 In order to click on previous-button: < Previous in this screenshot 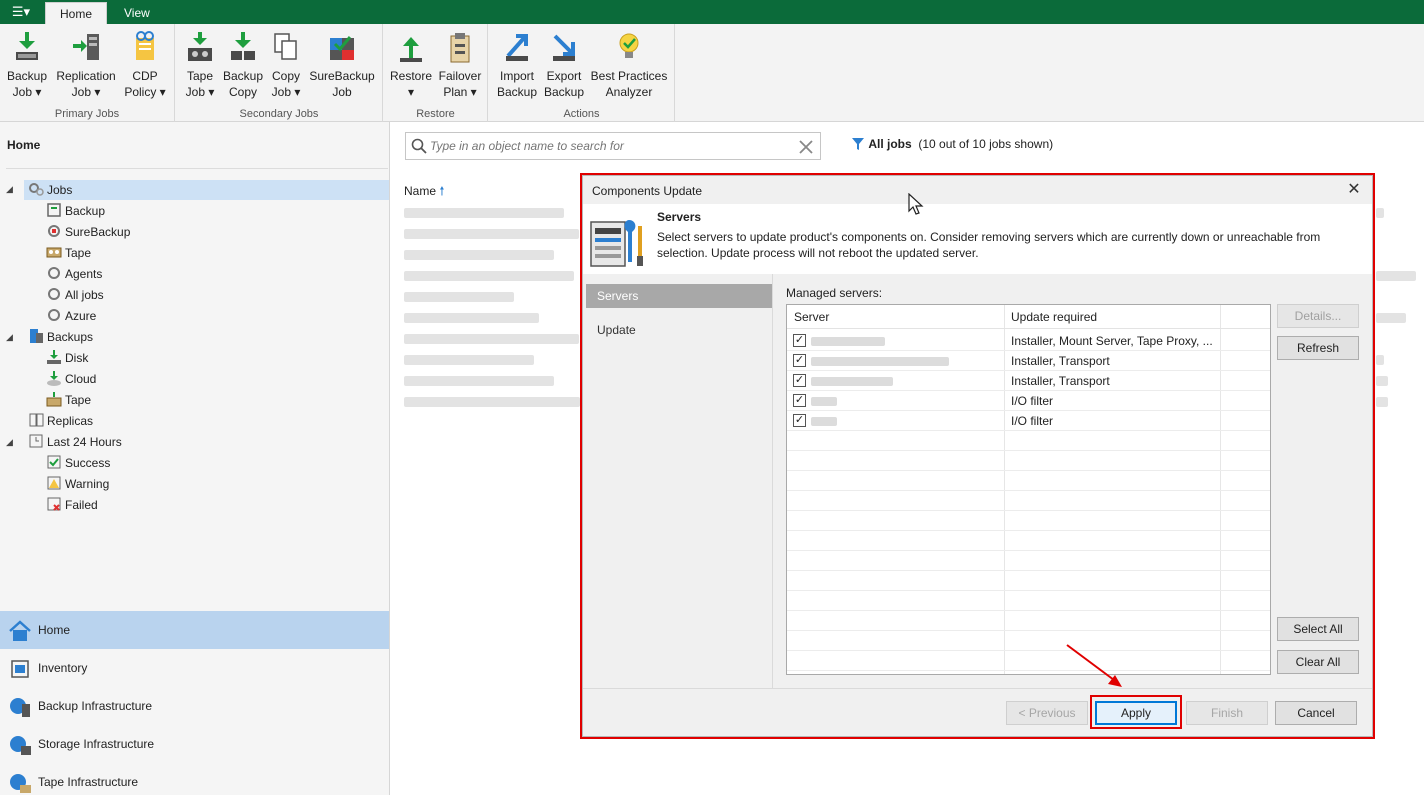, I will do `click(1047, 713)`.